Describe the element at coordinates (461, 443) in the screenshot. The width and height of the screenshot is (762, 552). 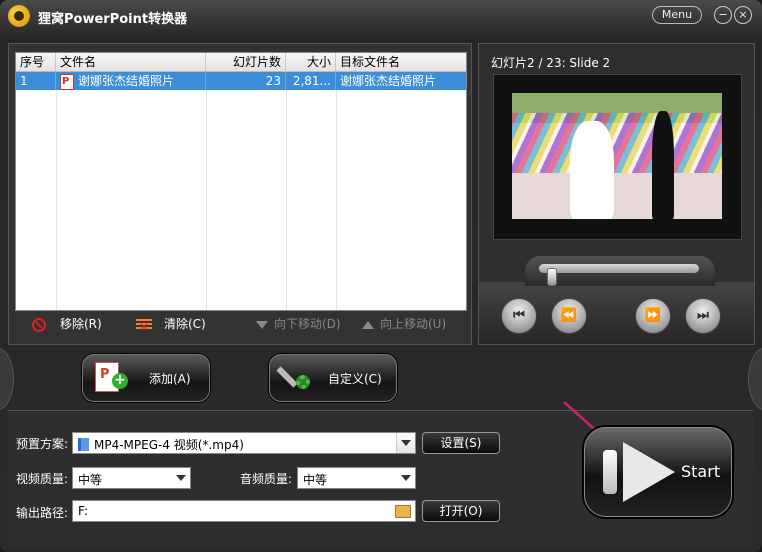
I see `settings-button: 设置(S)` at that location.